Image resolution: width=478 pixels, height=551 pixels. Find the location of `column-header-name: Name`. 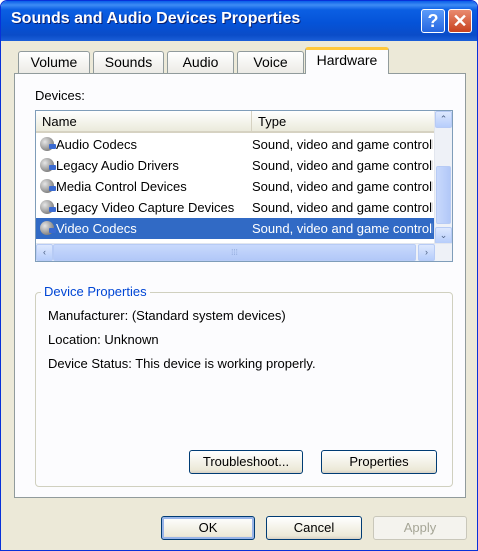

column-header-name: Name is located at coordinates (144, 122).